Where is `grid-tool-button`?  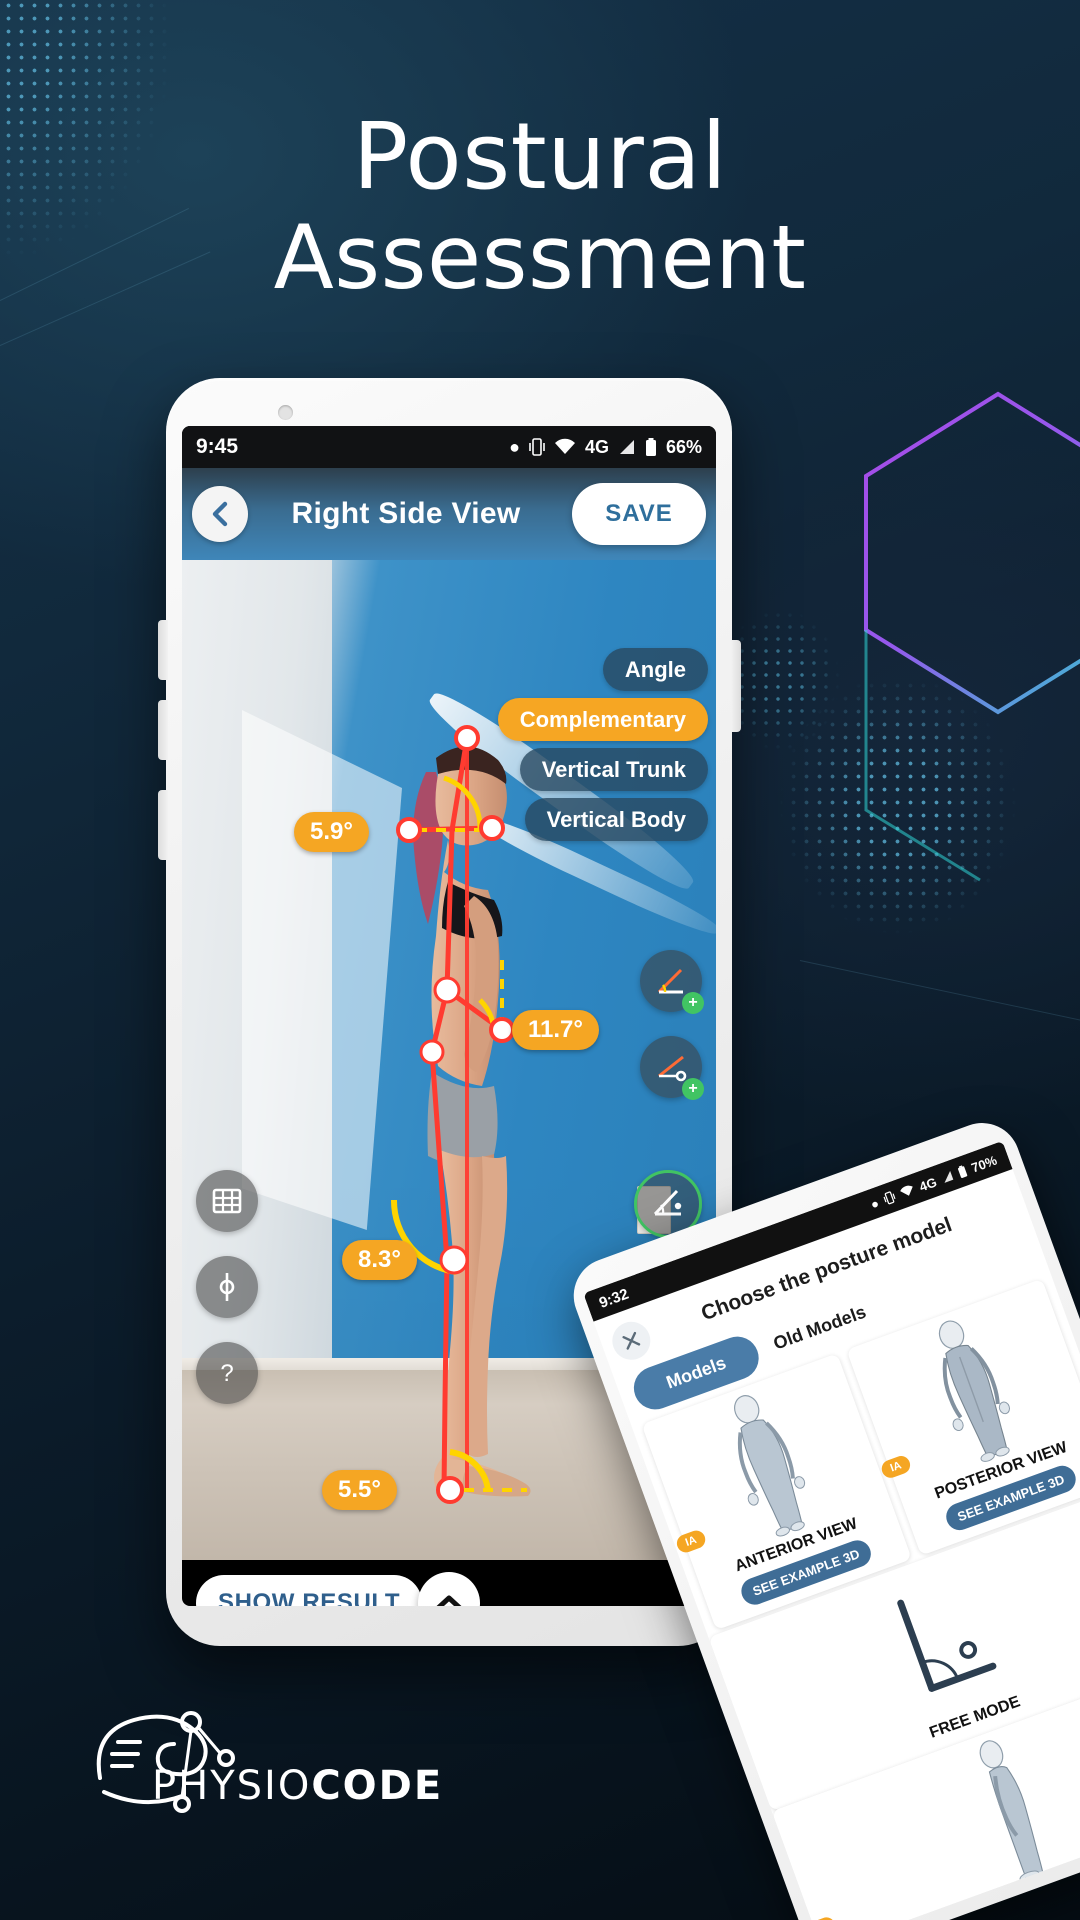
grid-tool-button is located at coordinates (227, 1201).